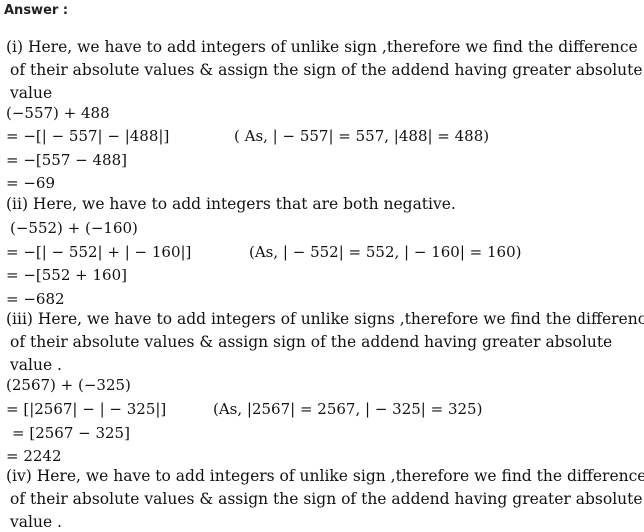  Describe the element at coordinates (36, 365) in the screenshot. I see `part3-text-line3: value .` at that location.